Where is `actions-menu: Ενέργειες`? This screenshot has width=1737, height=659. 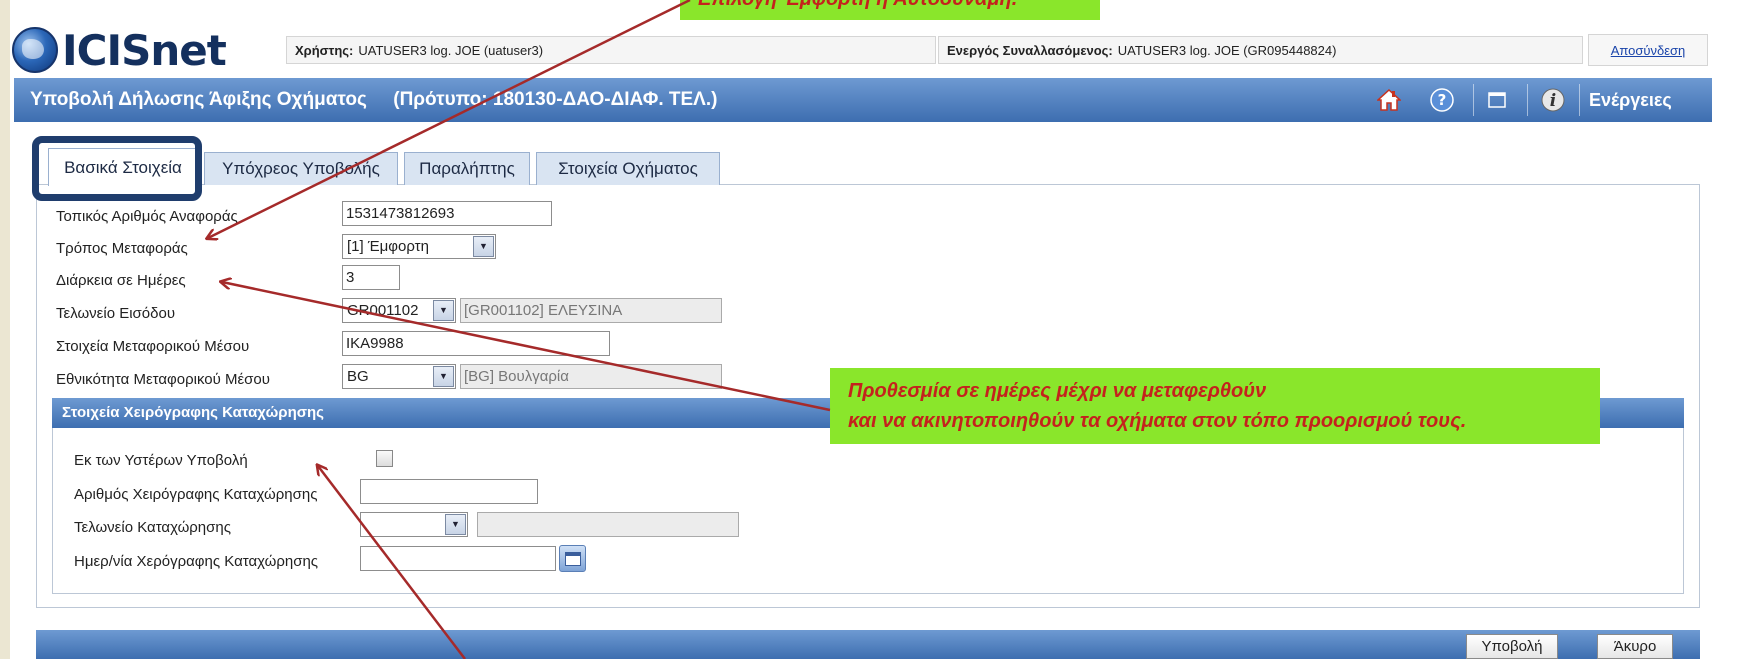
actions-menu: Ενέργειες is located at coordinates (1630, 100).